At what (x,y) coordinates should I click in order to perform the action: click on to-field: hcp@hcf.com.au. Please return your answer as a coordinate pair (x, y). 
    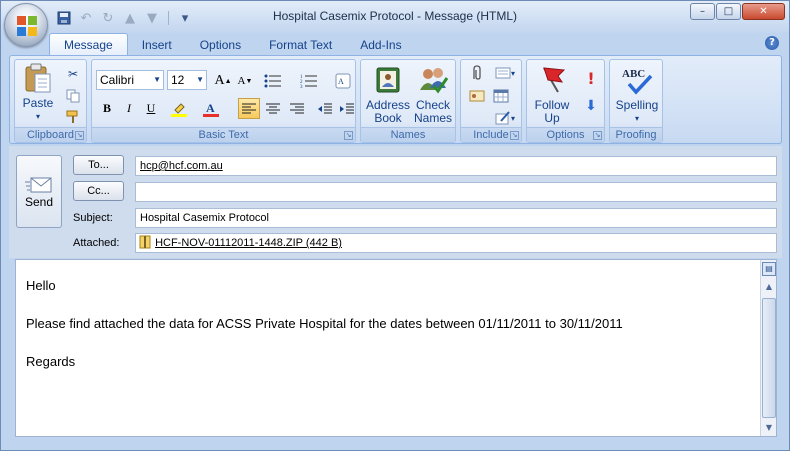
    Looking at the image, I should click on (456, 166).